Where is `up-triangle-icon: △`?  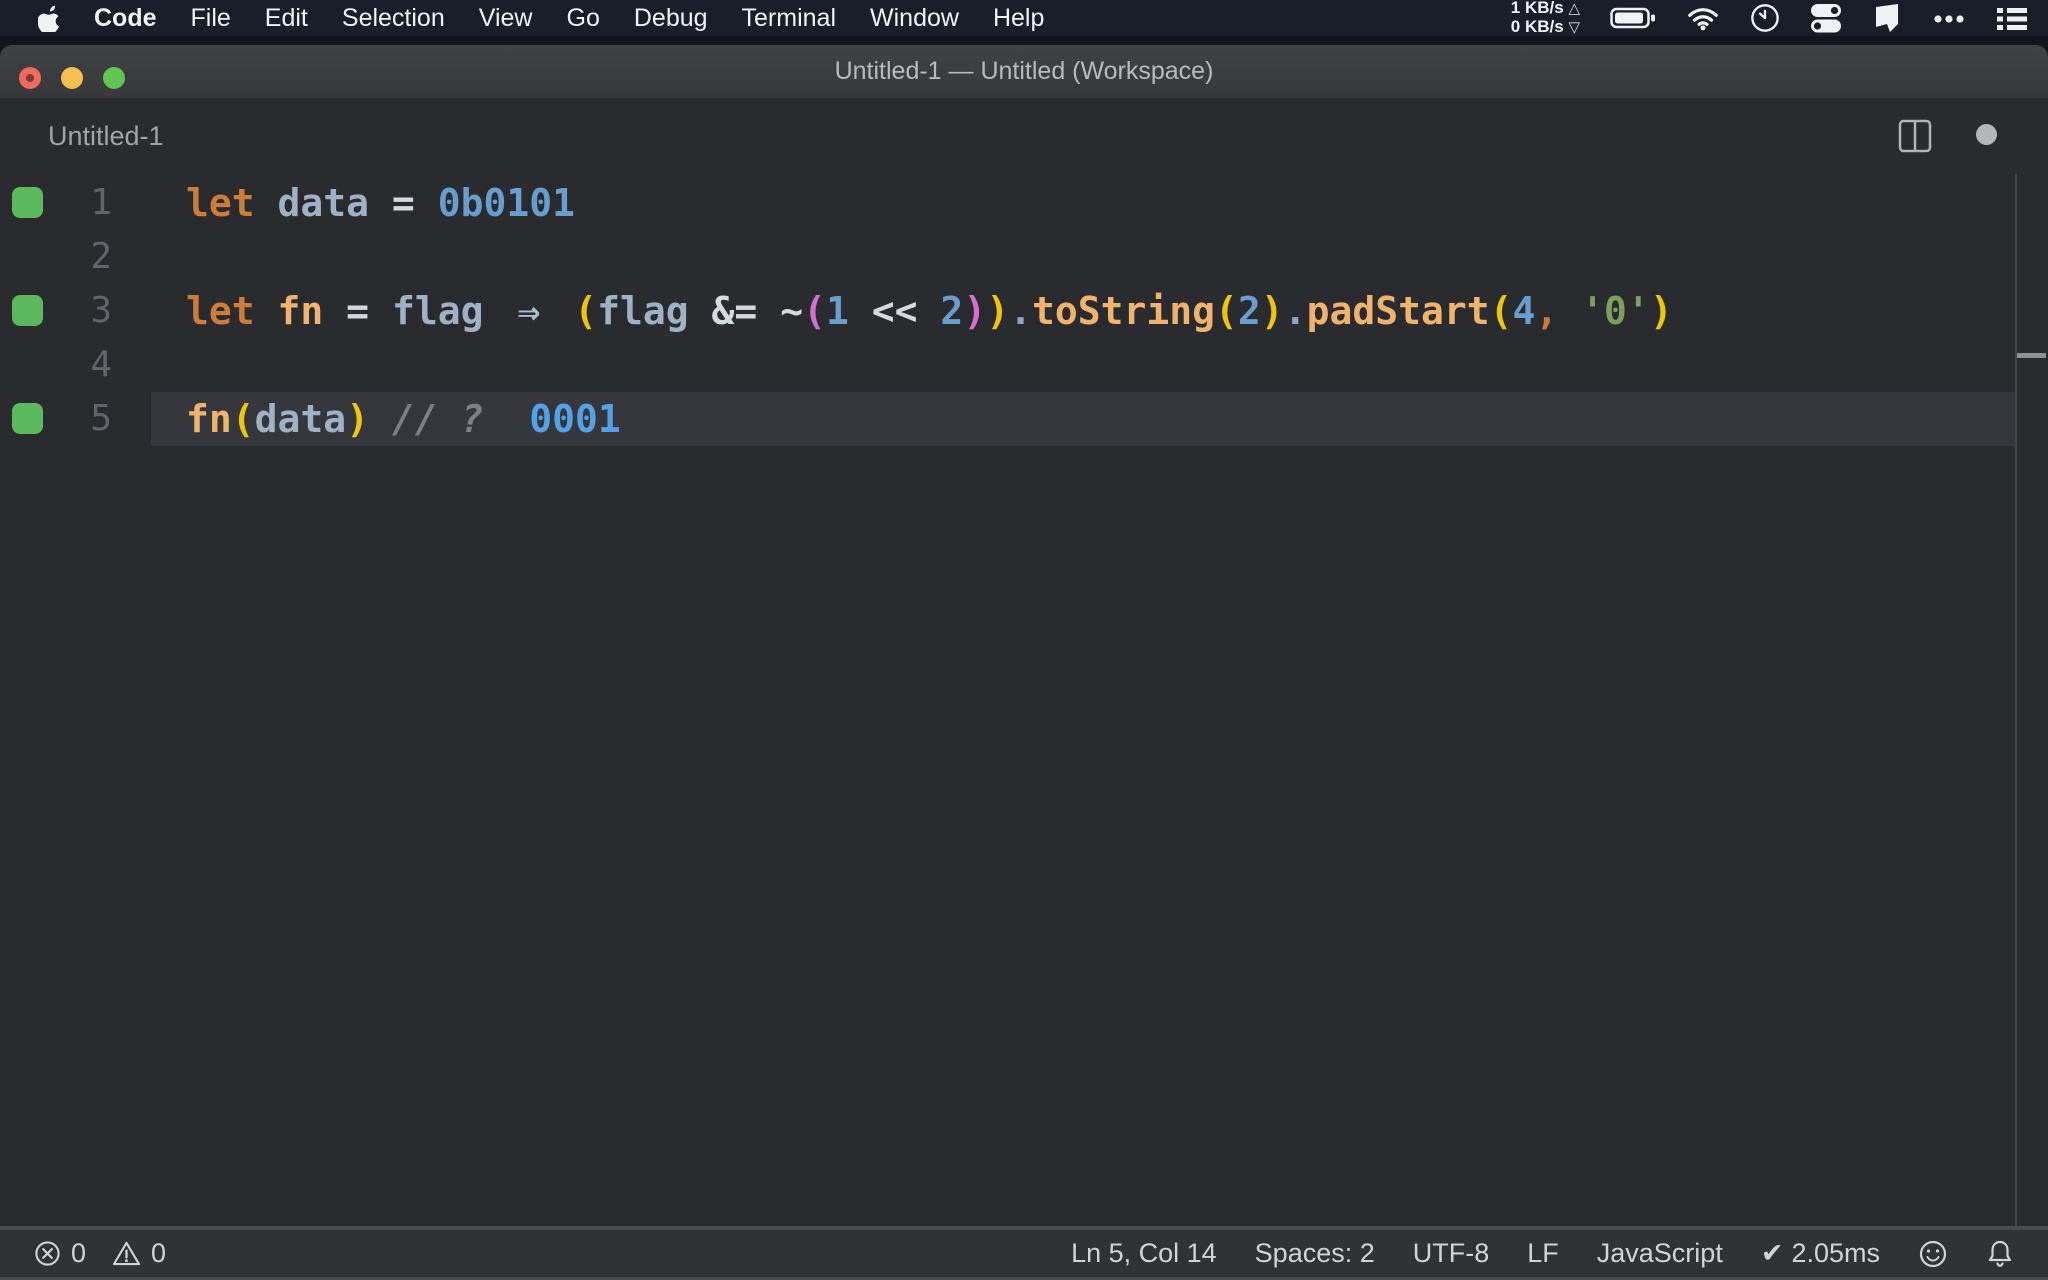
up-triangle-icon: △ is located at coordinates (1574, 8).